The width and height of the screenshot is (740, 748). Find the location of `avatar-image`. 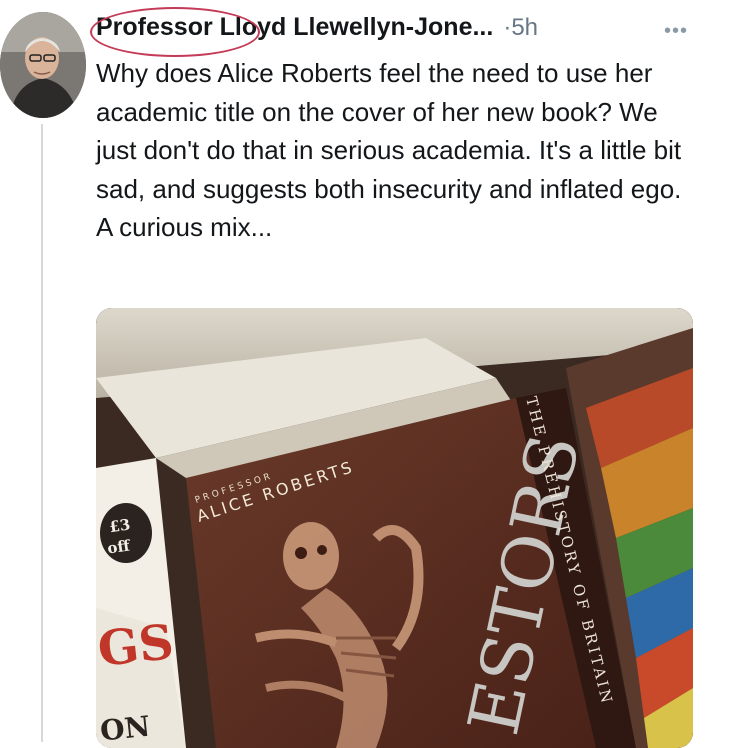

avatar-image is located at coordinates (43, 65).